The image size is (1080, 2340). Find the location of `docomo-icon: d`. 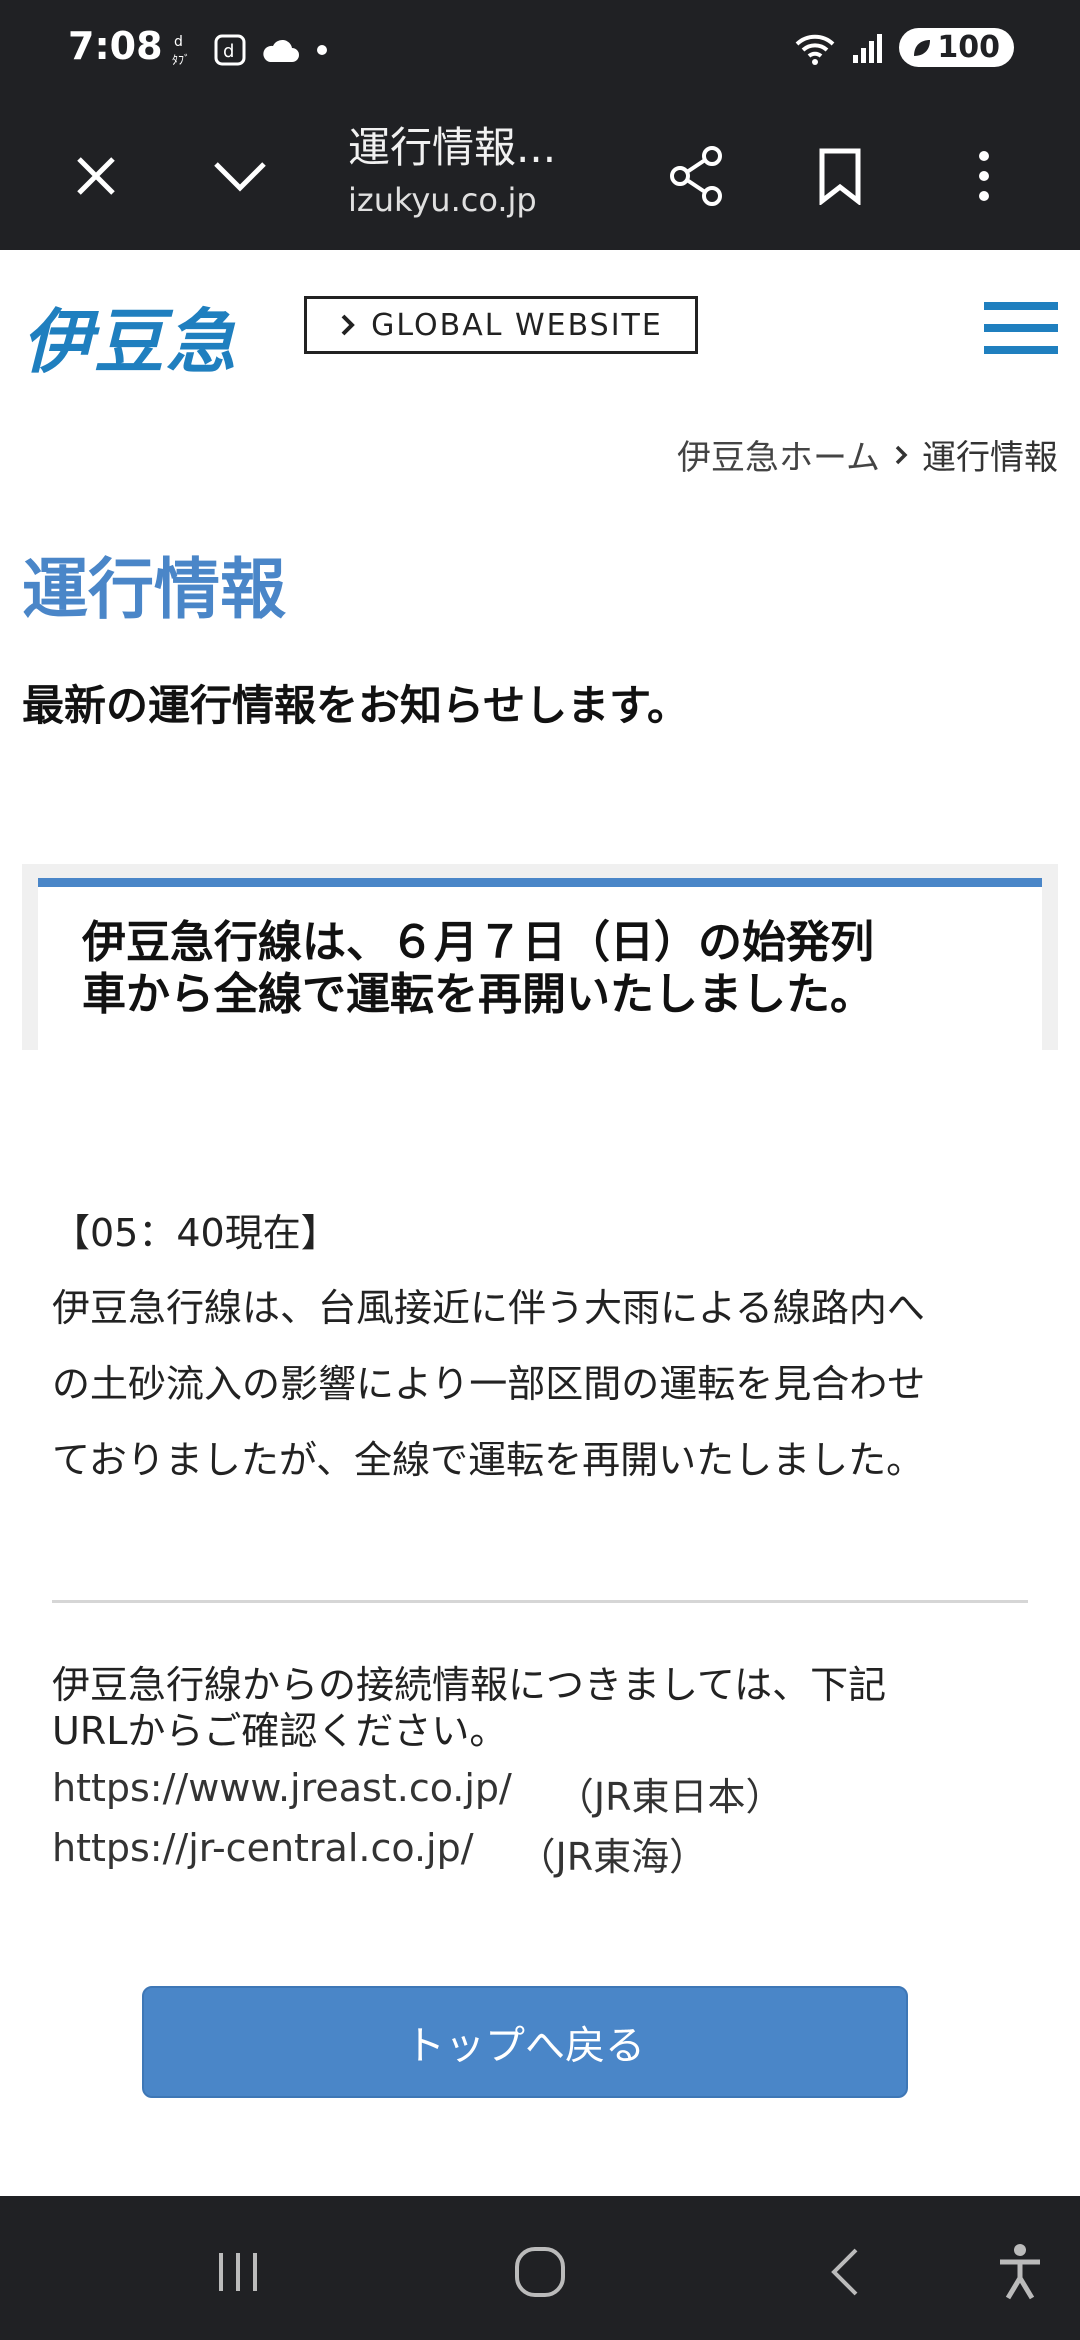

docomo-icon: d is located at coordinates (230, 50).